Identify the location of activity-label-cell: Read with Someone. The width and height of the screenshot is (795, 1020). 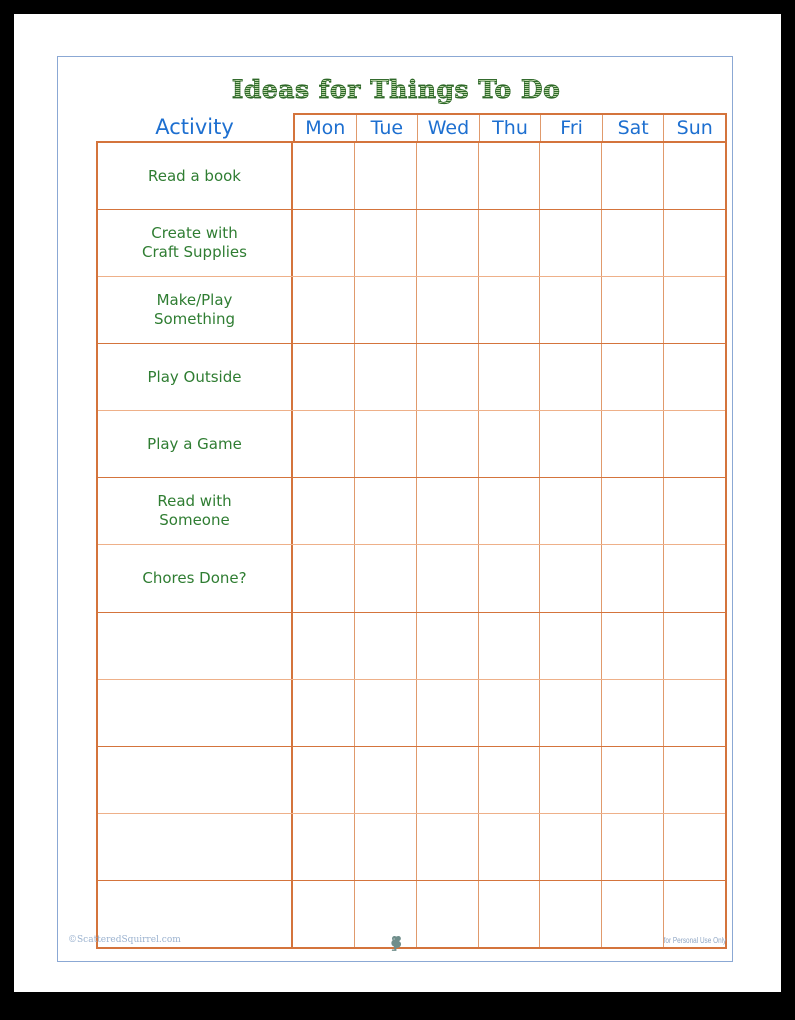
(195, 511).